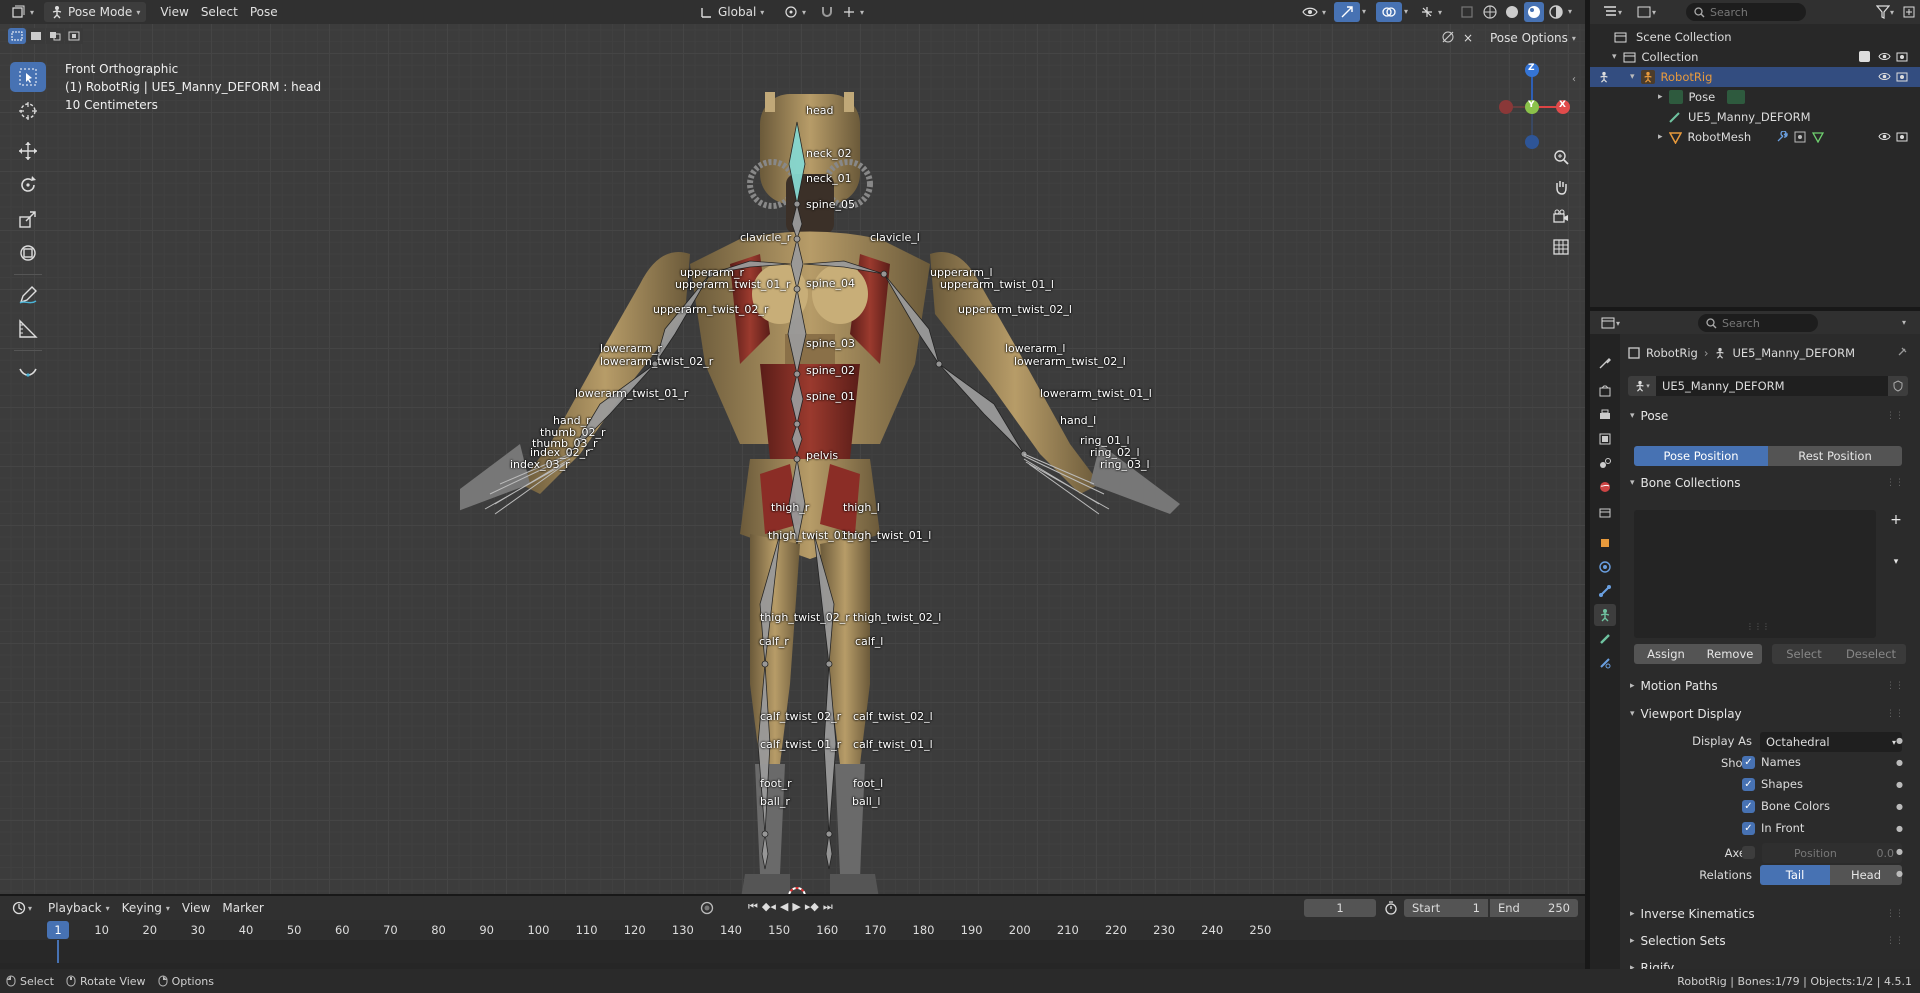 The width and height of the screenshot is (1920, 993). Describe the element at coordinates (1772, 386) in the screenshot. I see `datablock-name-field: UE5_Manny_DEFORM` at that location.